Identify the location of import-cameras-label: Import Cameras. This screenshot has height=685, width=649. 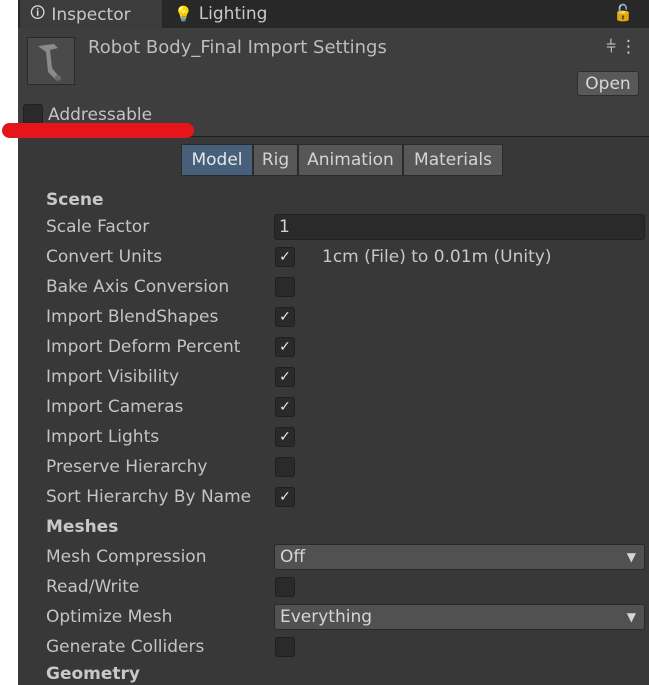
(115, 407).